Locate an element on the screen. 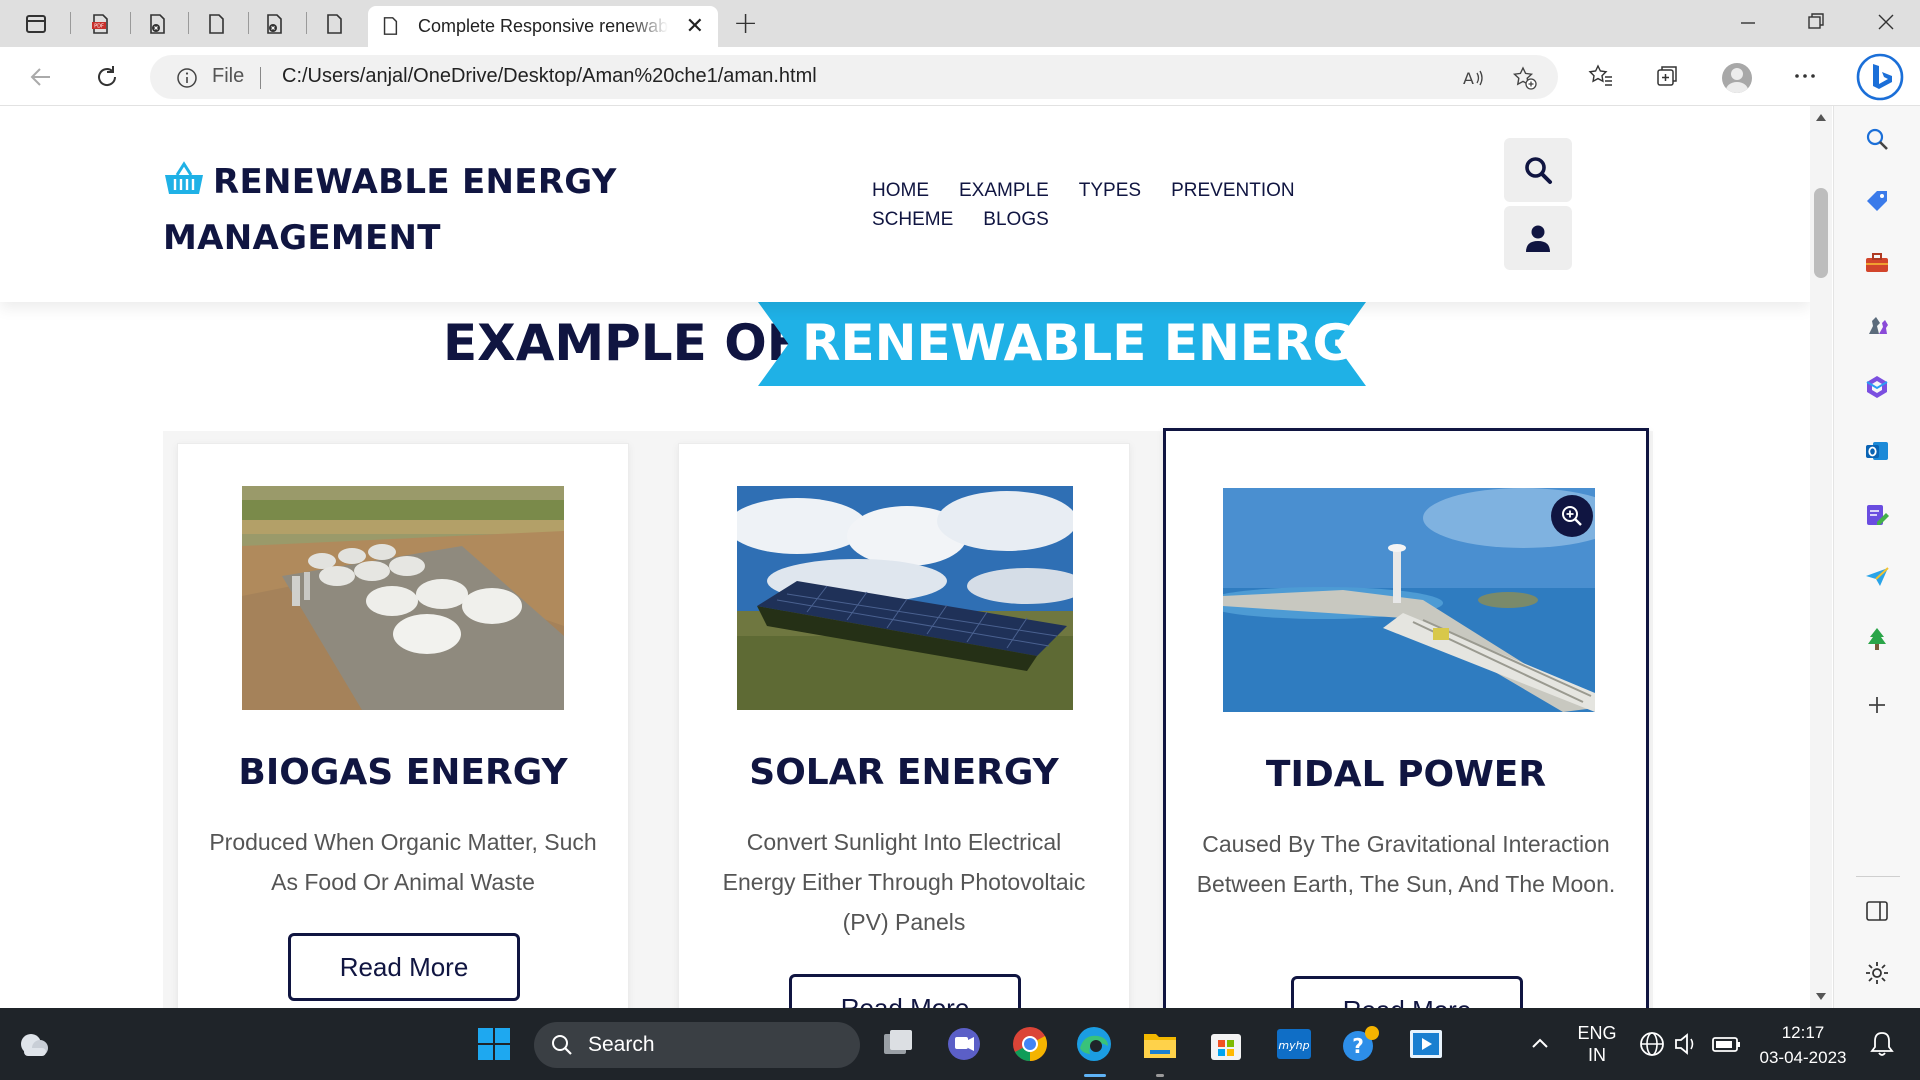  close-window-icon is located at coordinates (1886, 24).